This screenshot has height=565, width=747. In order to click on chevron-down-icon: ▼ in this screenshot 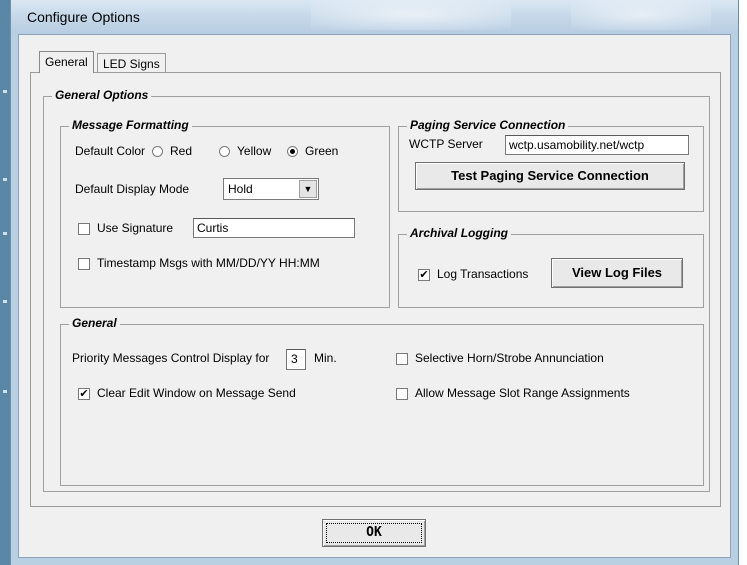, I will do `click(308, 189)`.